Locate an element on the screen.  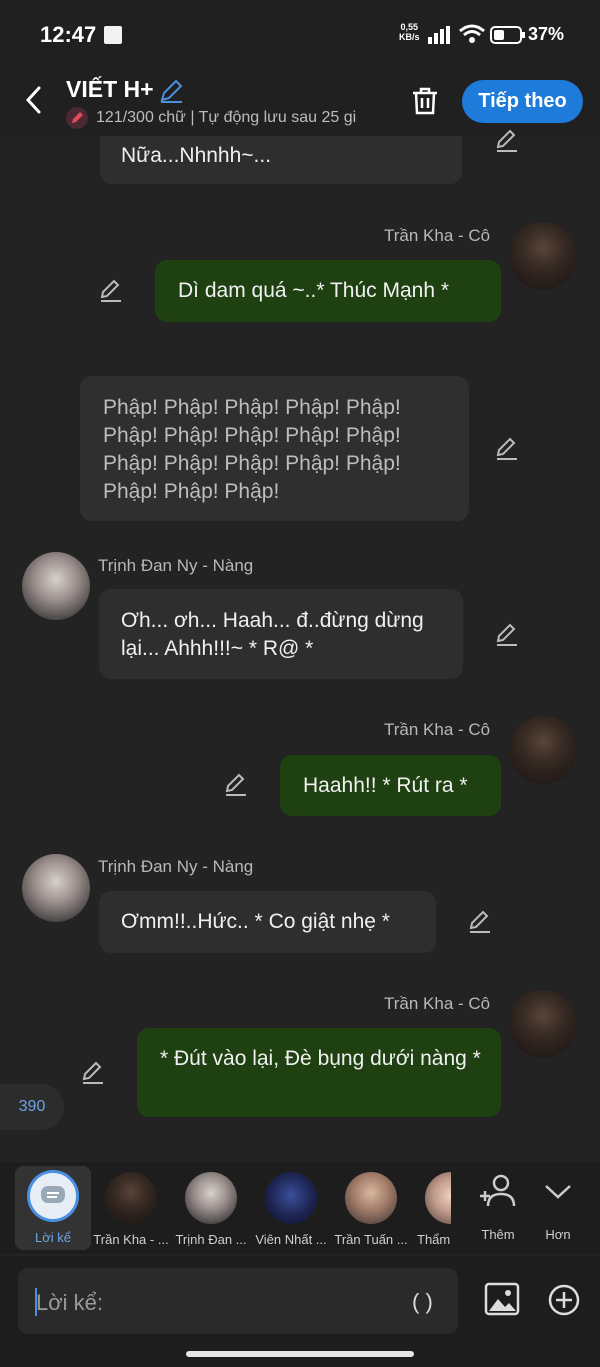
edit-title-icon is located at coordinates (171, 91).